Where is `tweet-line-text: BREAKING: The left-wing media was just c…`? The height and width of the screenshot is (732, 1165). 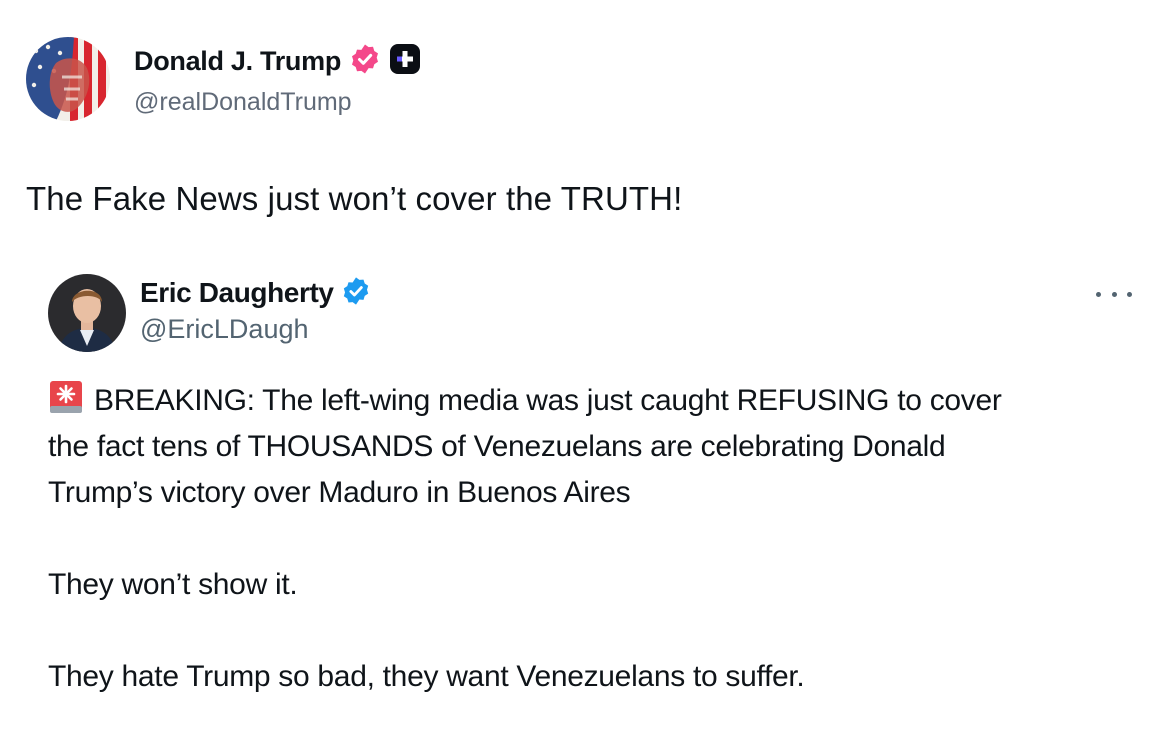 tweet-line-text: BREAKING: The left-wing media was just c… is located at coordinates (548, 400).